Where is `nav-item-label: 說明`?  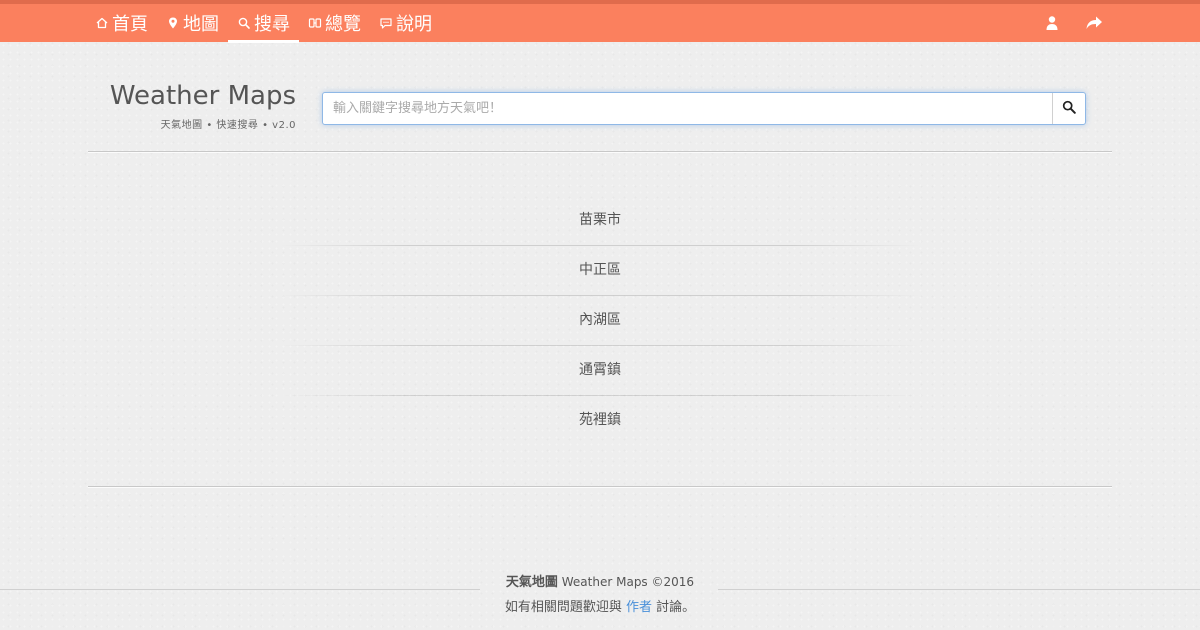 nav-item-label: 說明 is located at coordinates (414, 24).